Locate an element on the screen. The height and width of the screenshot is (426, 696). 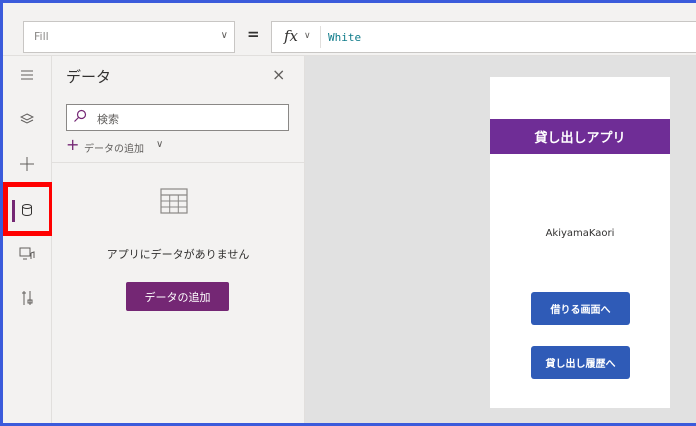
empty-state-text: アプリにデータがありません is located at coordinates (178, 254).